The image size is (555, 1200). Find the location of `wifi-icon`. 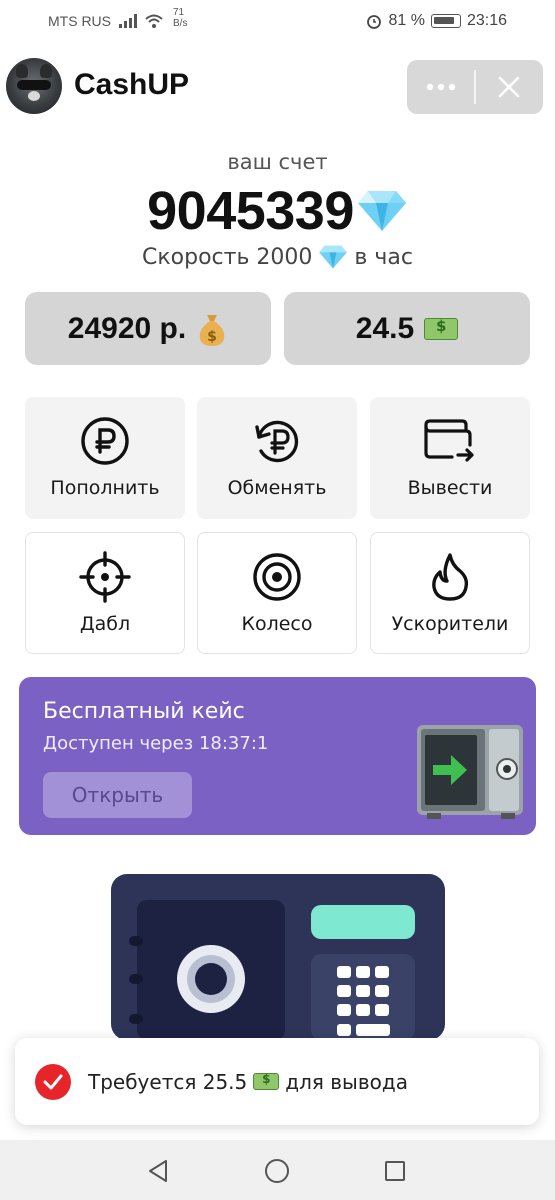

wifi-icon is located at coordinates (154, 21).